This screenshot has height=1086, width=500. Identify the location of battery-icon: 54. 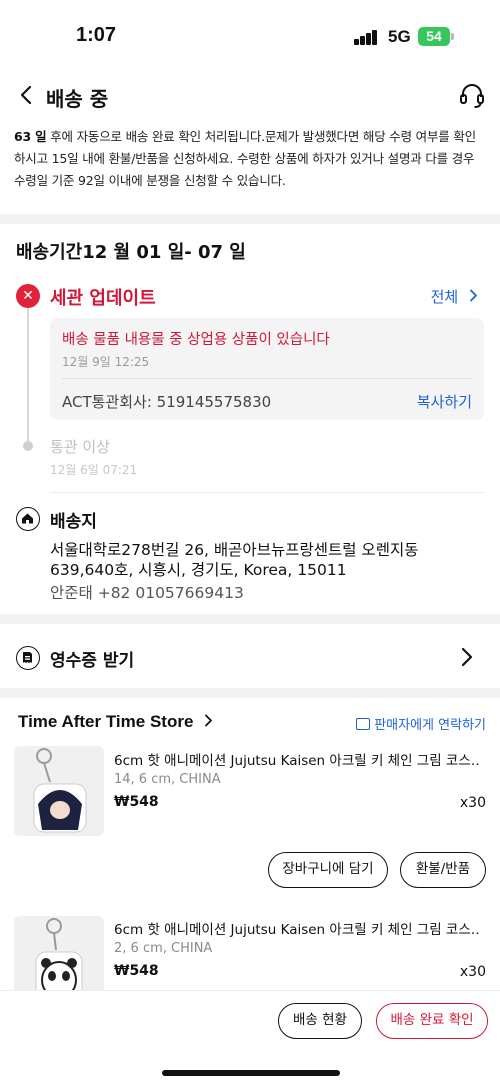
(434, 36).